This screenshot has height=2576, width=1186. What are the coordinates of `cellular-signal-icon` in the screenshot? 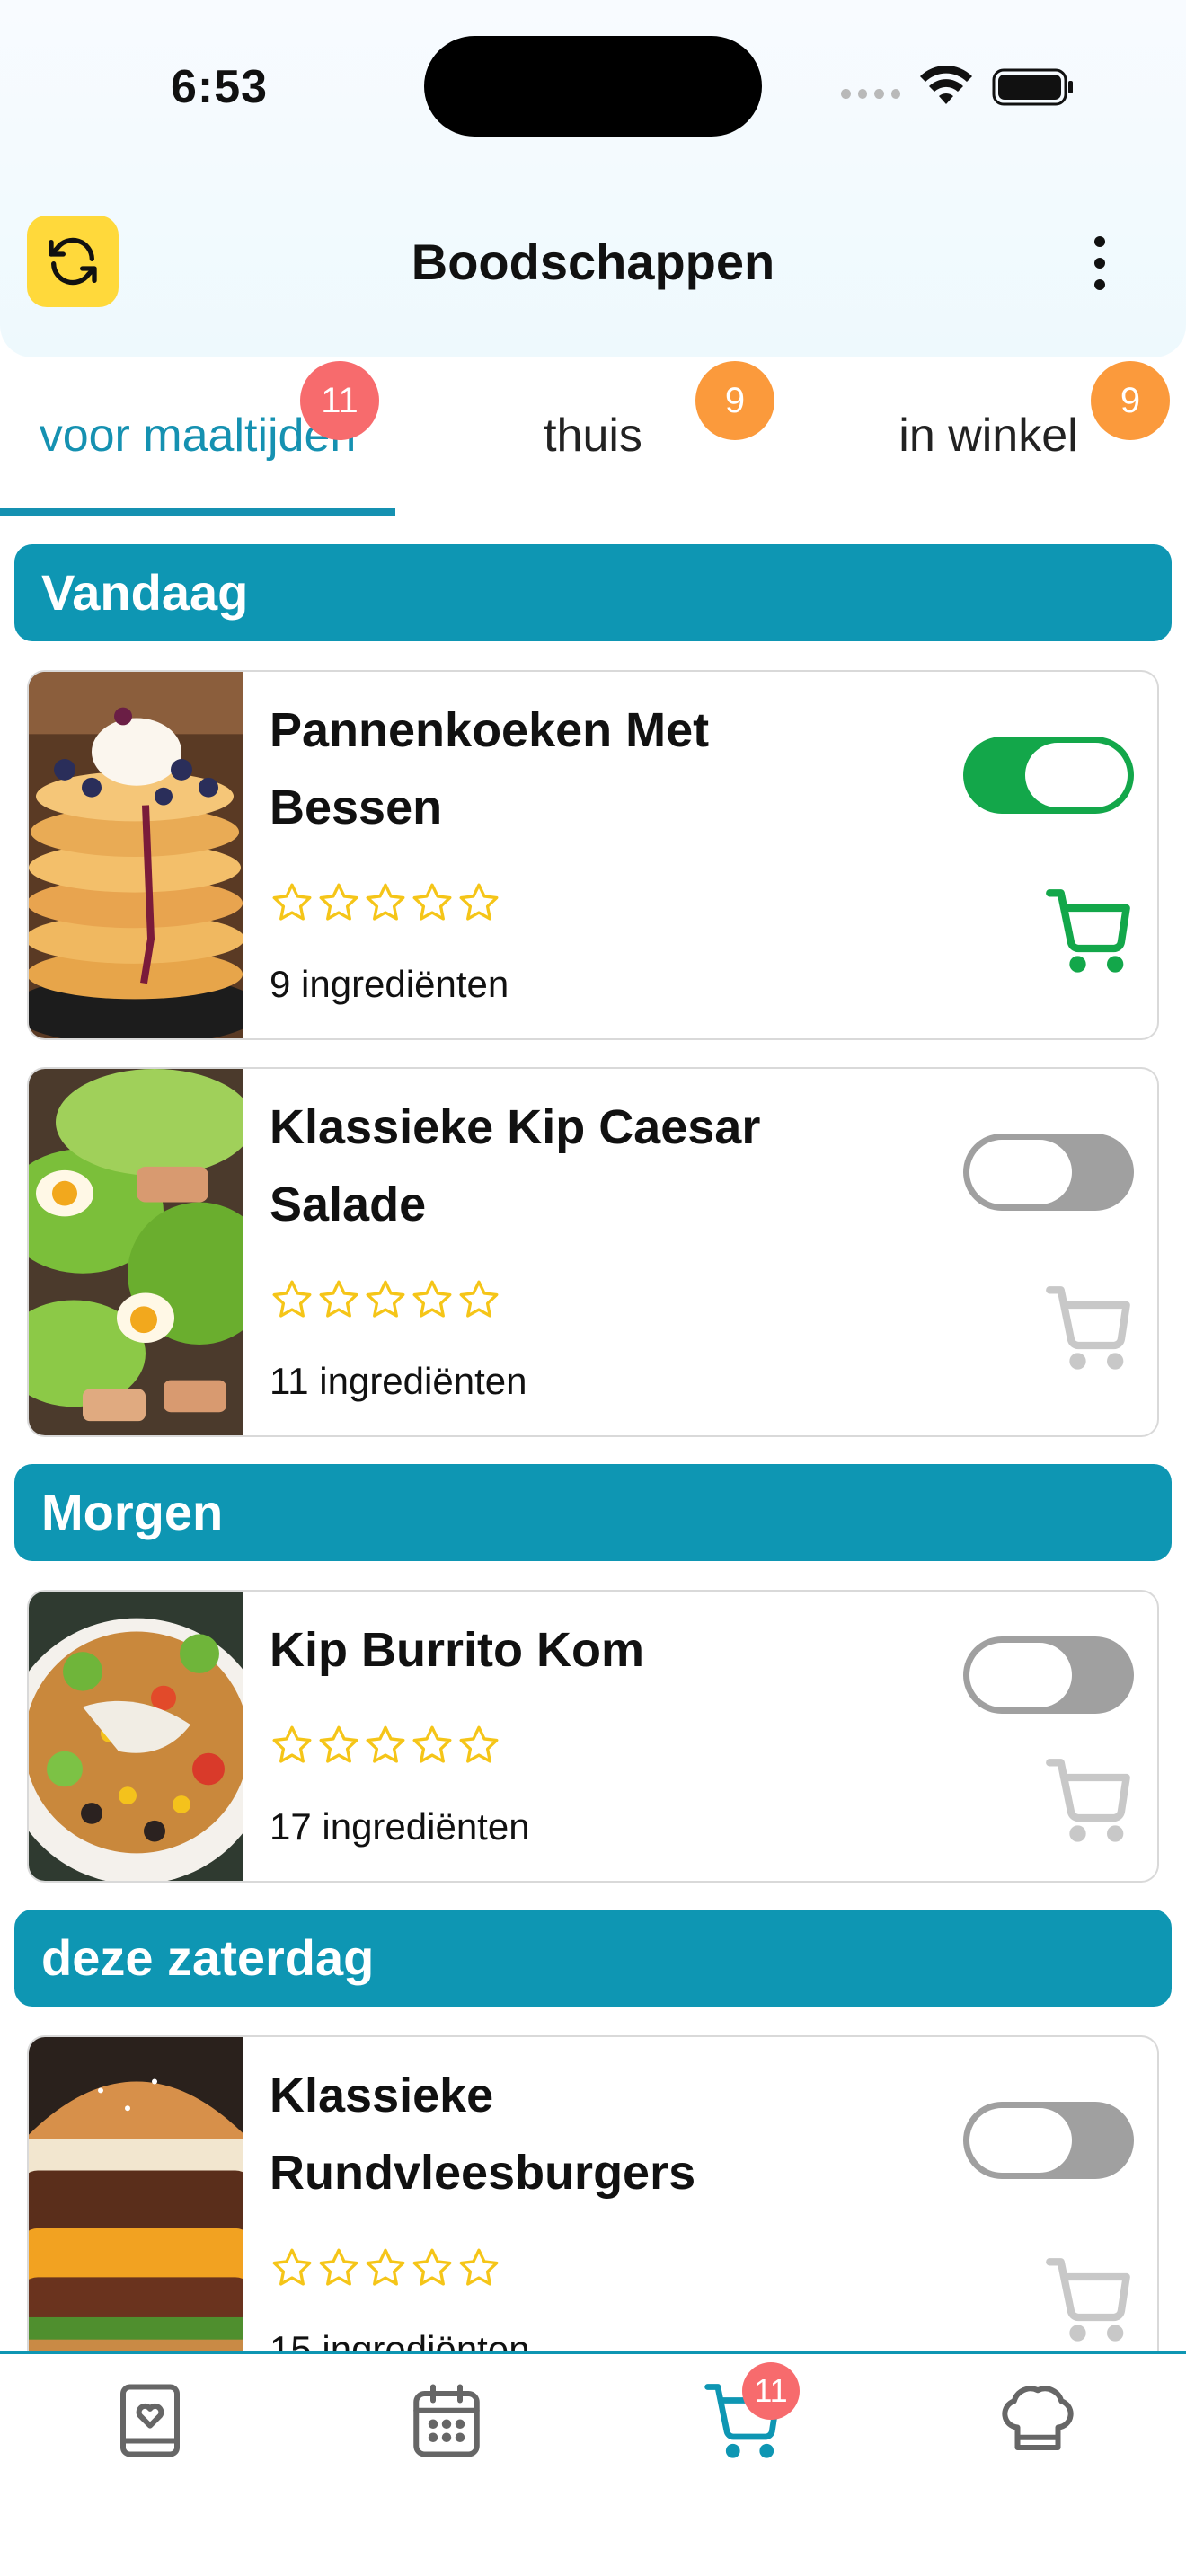 It's located at (870, 93).